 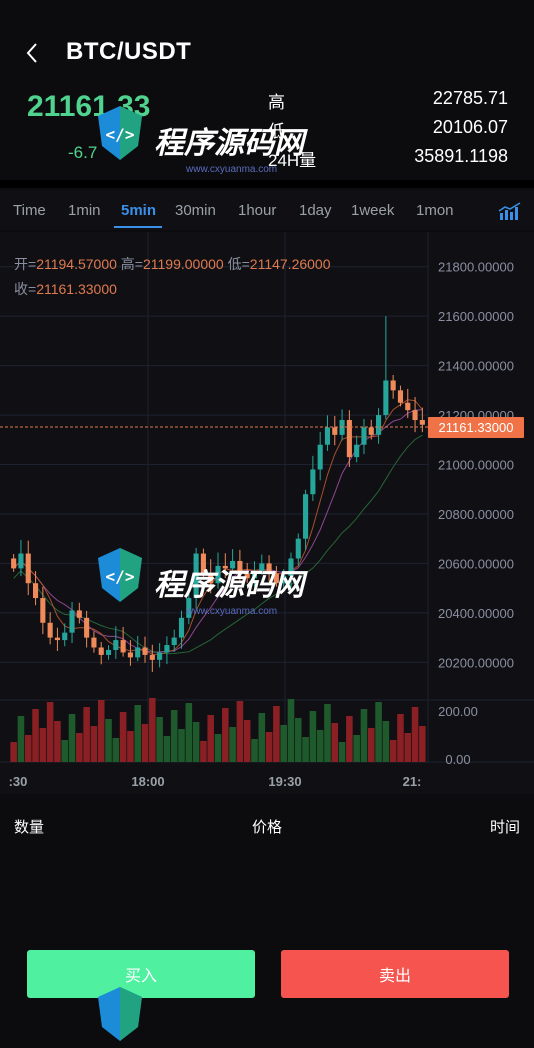 I want to click on tab-5min: 5min, so click(x=138, y=210).